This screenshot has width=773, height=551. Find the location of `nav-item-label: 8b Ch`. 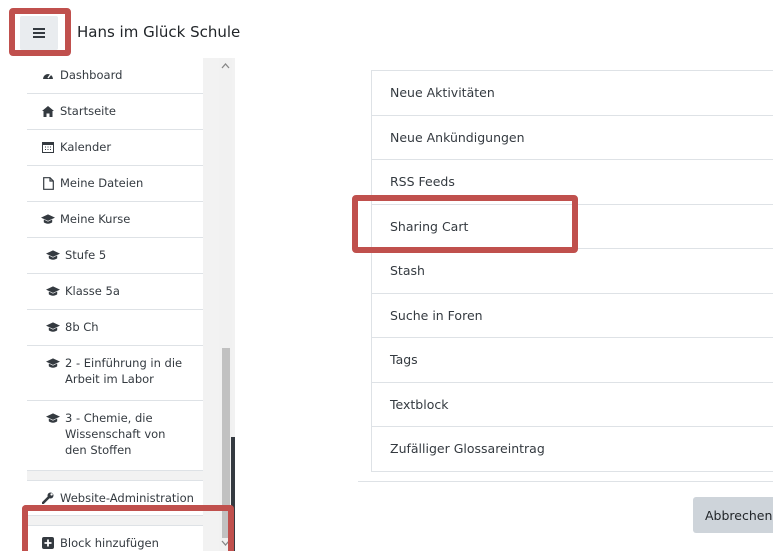

nav-item-label: 8b Ch is located at coordinates (82, 327).